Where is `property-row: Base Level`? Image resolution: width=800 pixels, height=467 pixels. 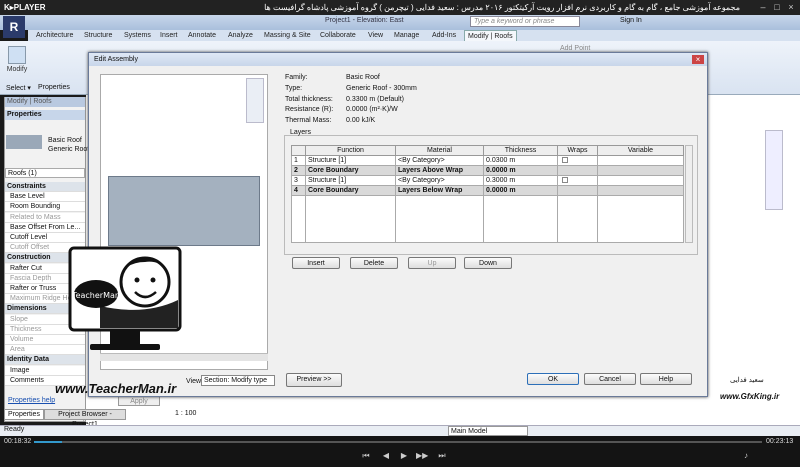
property-row: Base Level is located at coordinates (45, 197).